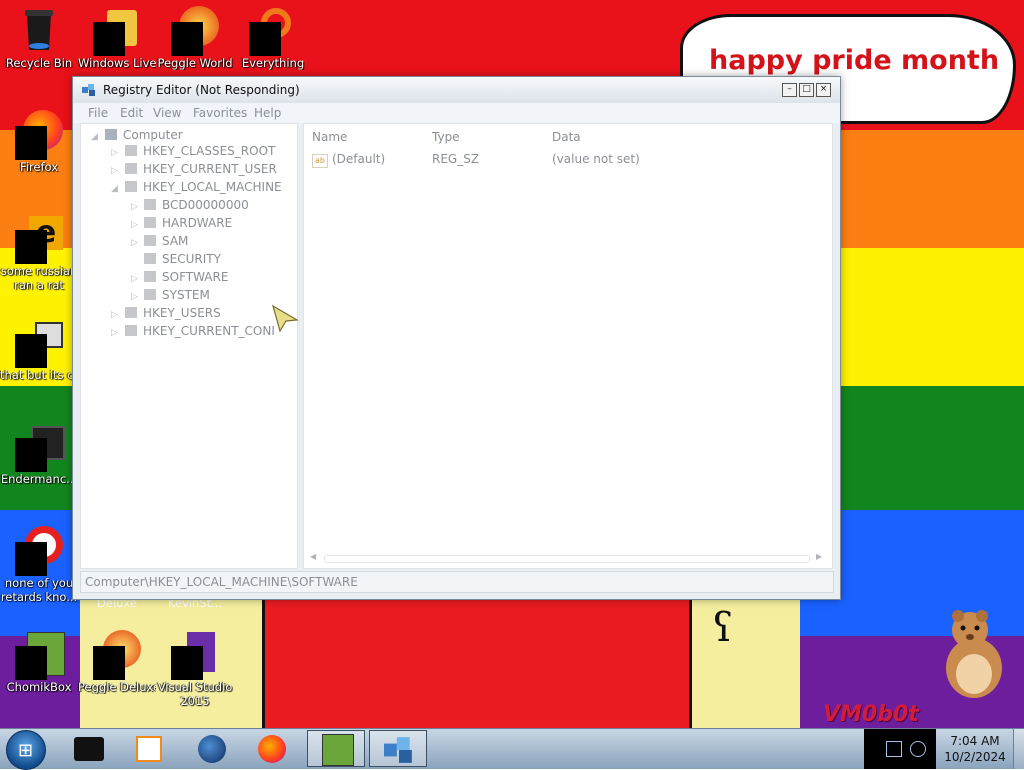  I want to click on tree-node-hklm: HKEY_LOCAL_MACHINE, so click(203, 187).